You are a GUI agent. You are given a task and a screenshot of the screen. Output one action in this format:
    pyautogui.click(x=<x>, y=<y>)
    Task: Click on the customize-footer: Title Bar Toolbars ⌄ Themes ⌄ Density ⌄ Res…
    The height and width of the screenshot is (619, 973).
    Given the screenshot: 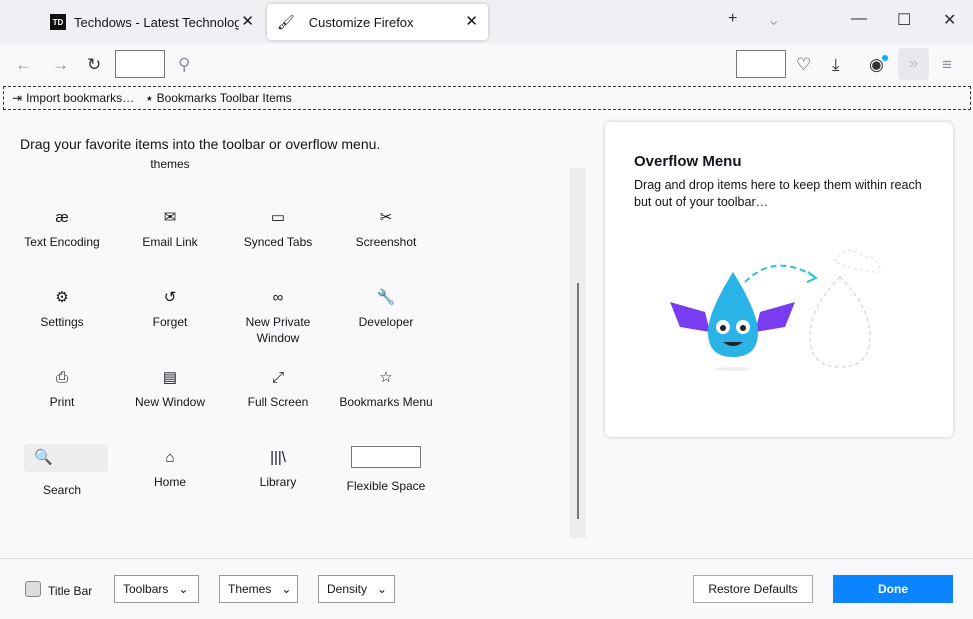 What is the action you would take?
    pyautogui.click(x=486, y=588)
    